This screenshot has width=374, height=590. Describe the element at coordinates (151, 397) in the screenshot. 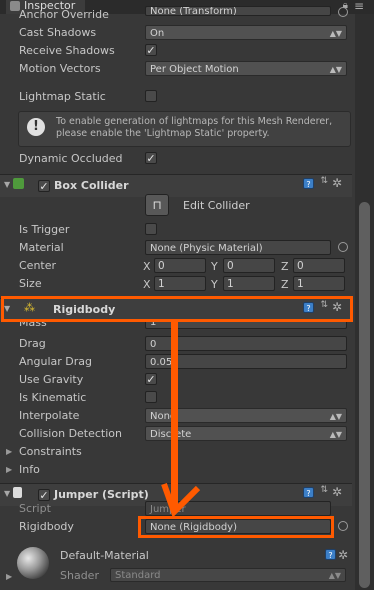

I see `is-kinematic-checkbox` at that location.